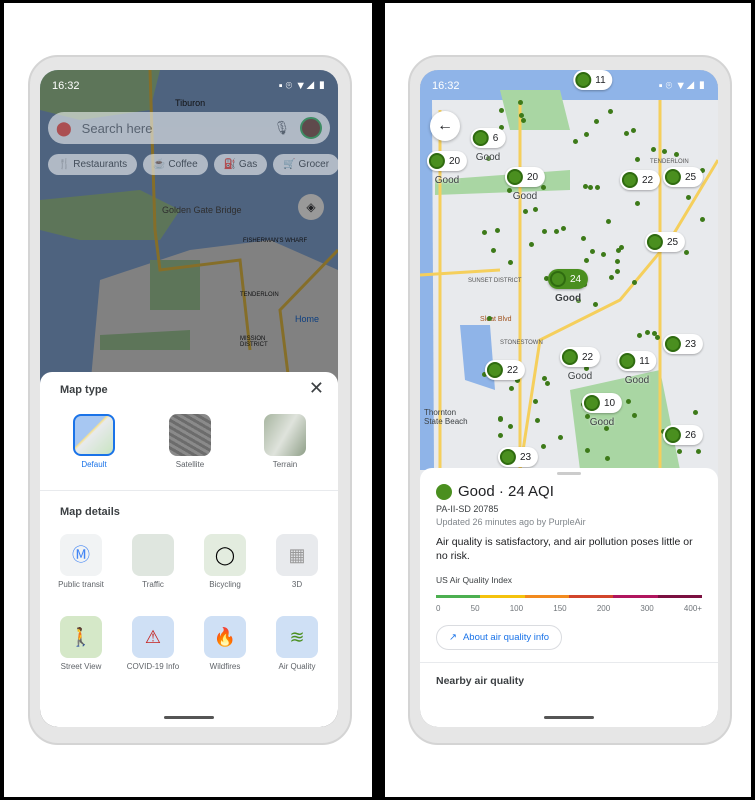  Describe the element at coordinates (753, 400) in the screenshot. I see `frame-right` at that location.